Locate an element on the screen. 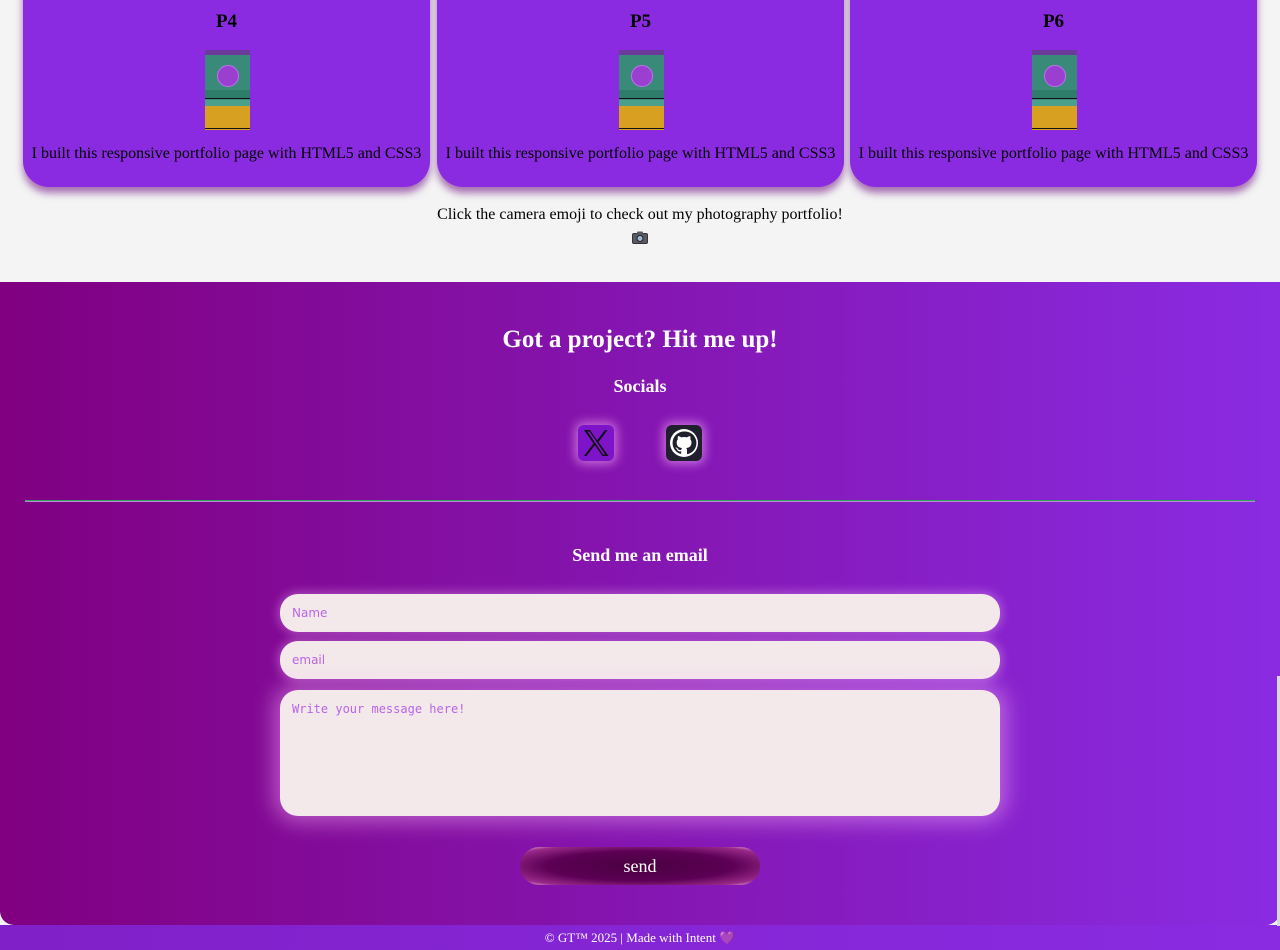 This screenshot has width=1280, height=950. contact-title: Got a project? Hit me up! is located at coordinates (640, 339).